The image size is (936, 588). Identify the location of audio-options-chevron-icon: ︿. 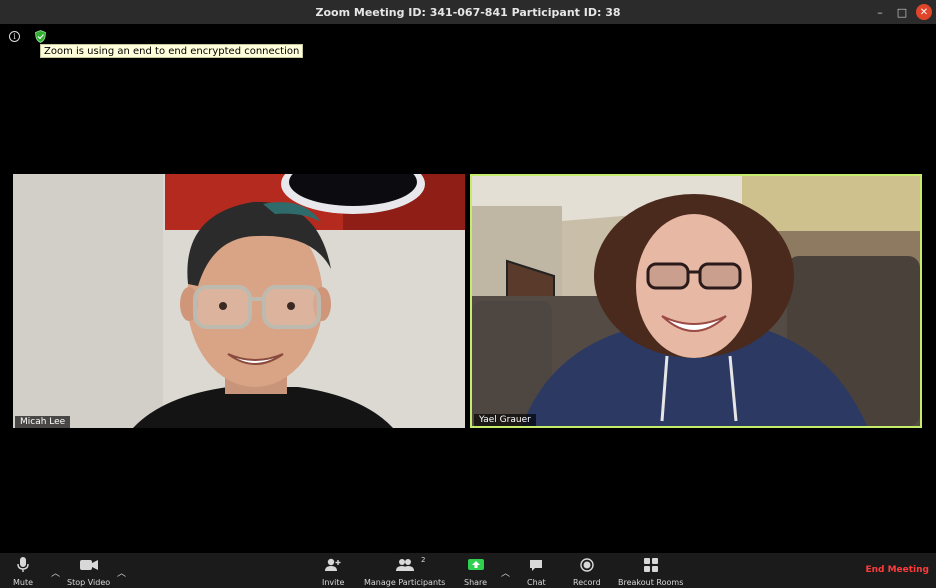
(55, 572).